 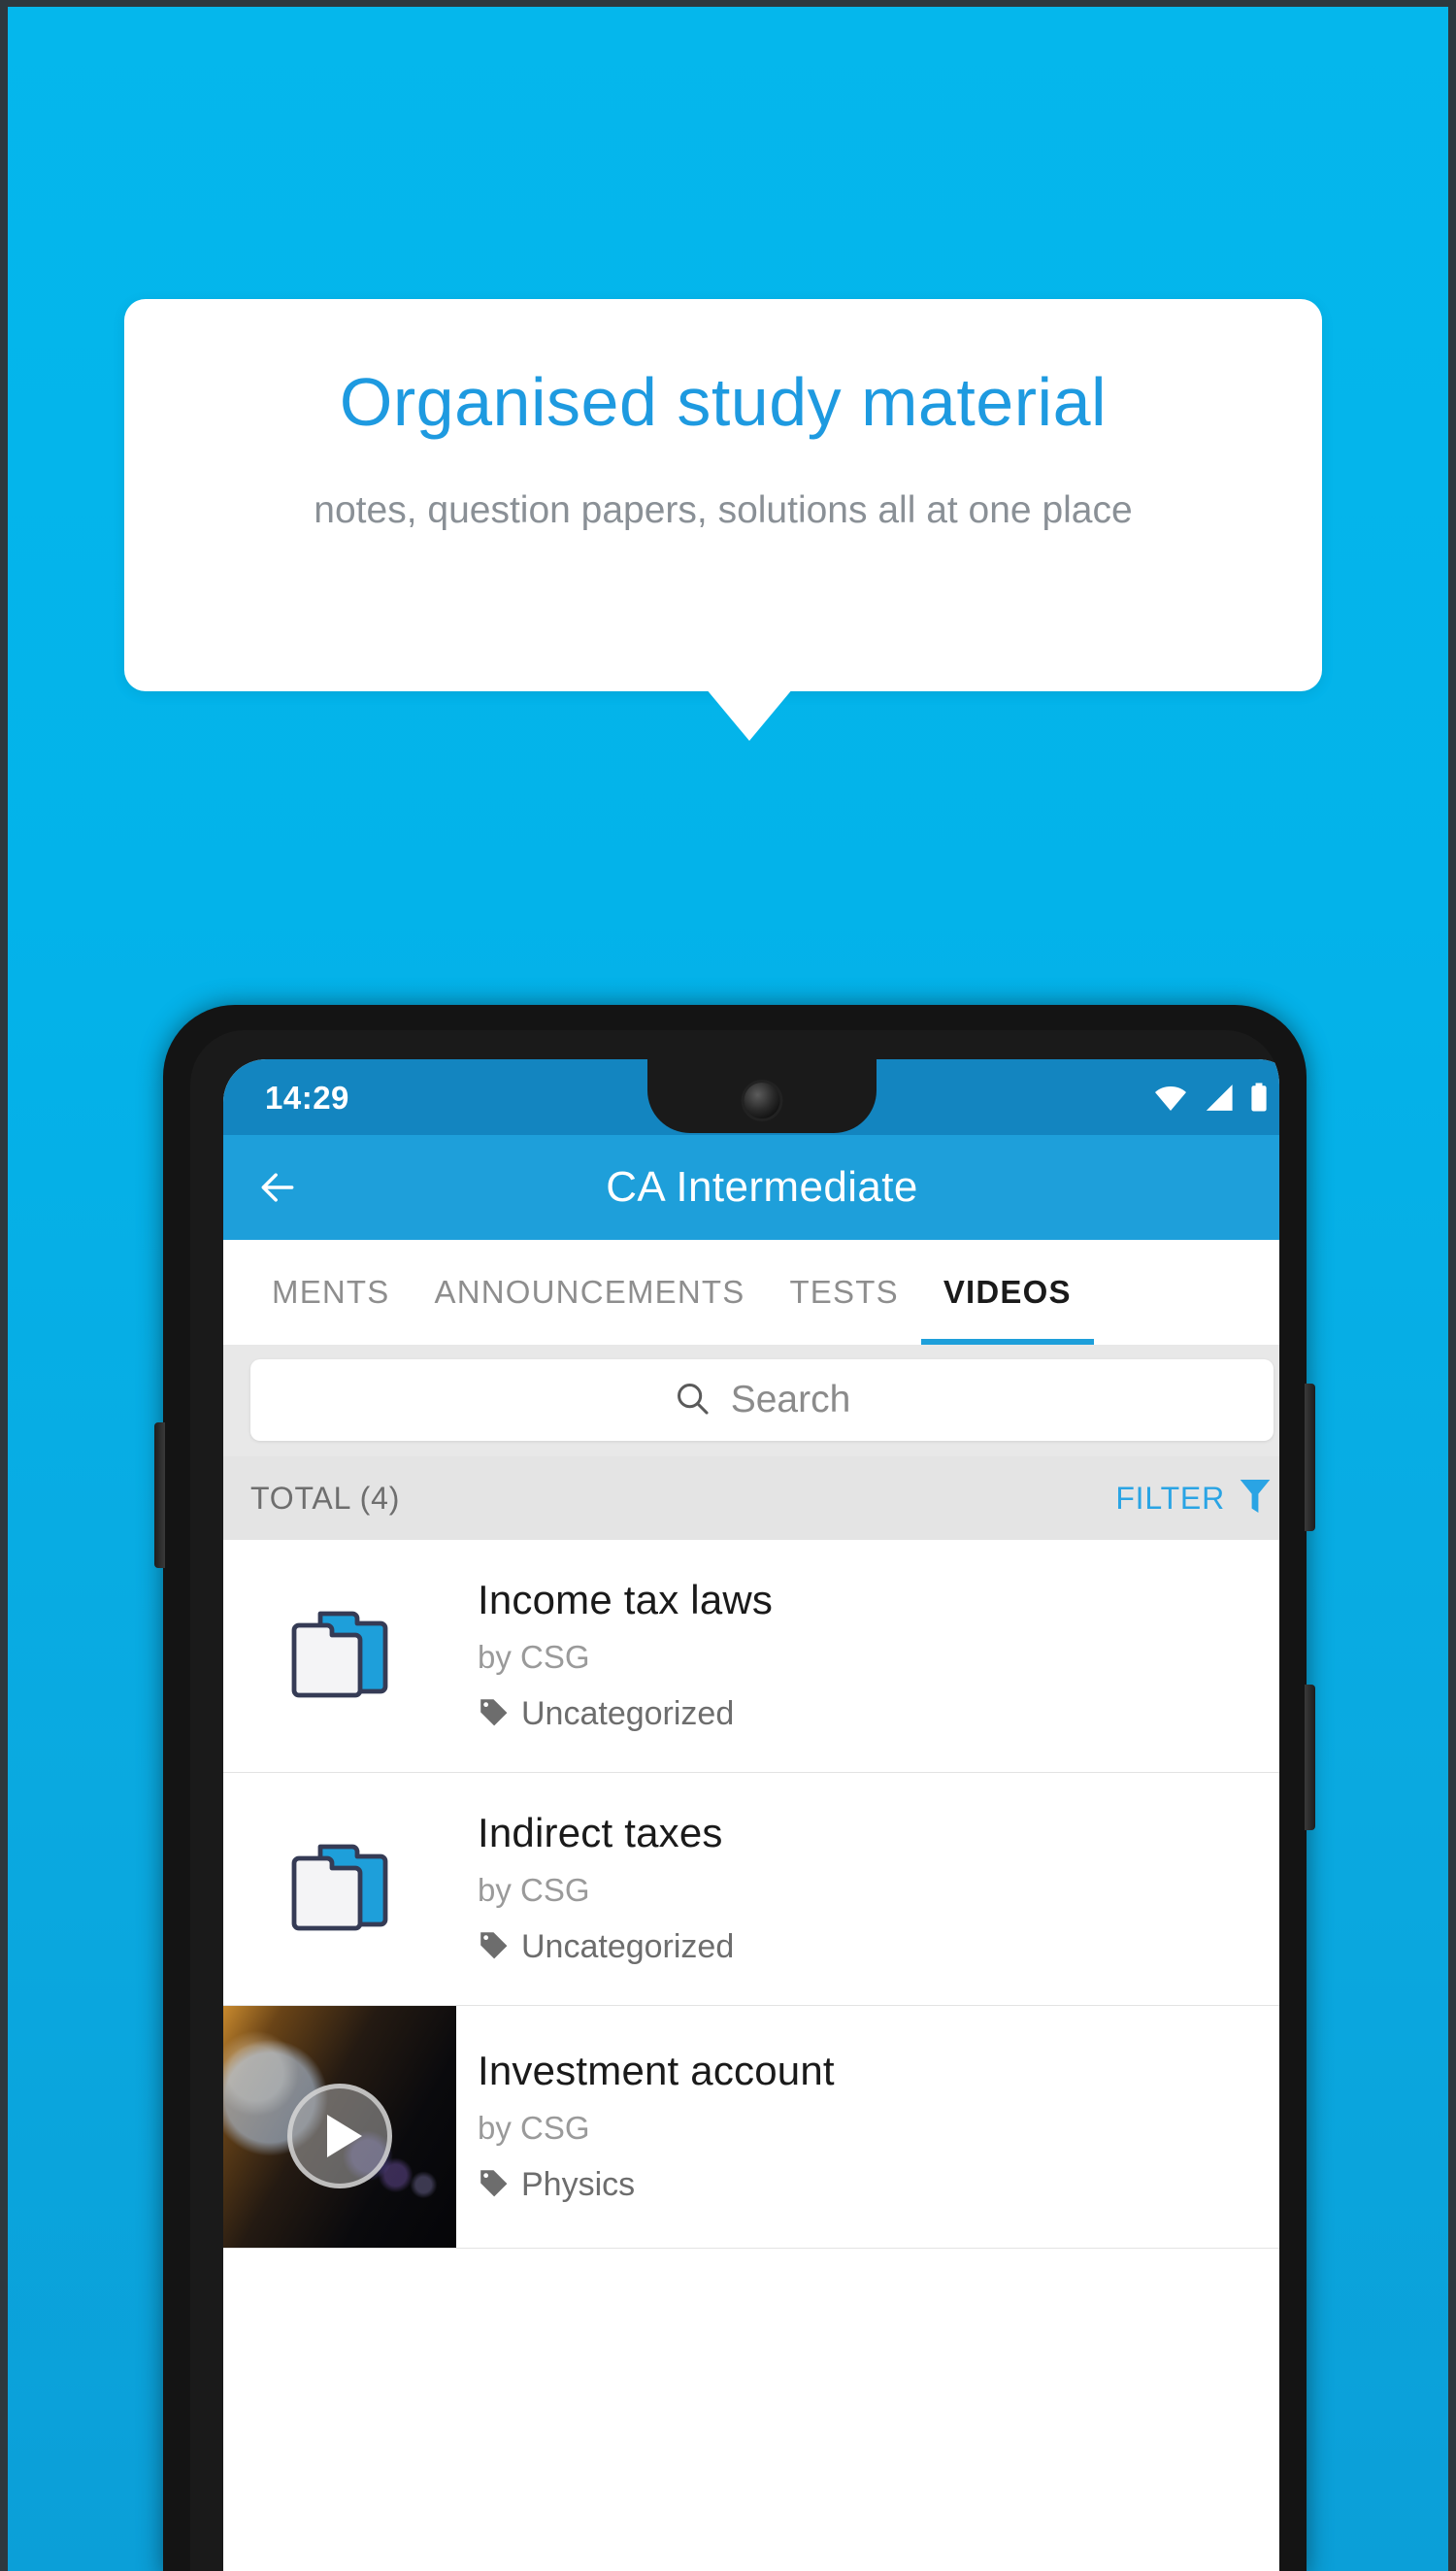 What do you see at coordinates (1259, 1100) in the screenshot?
I see `battery-icon` at bounding box center [1259, 1100].